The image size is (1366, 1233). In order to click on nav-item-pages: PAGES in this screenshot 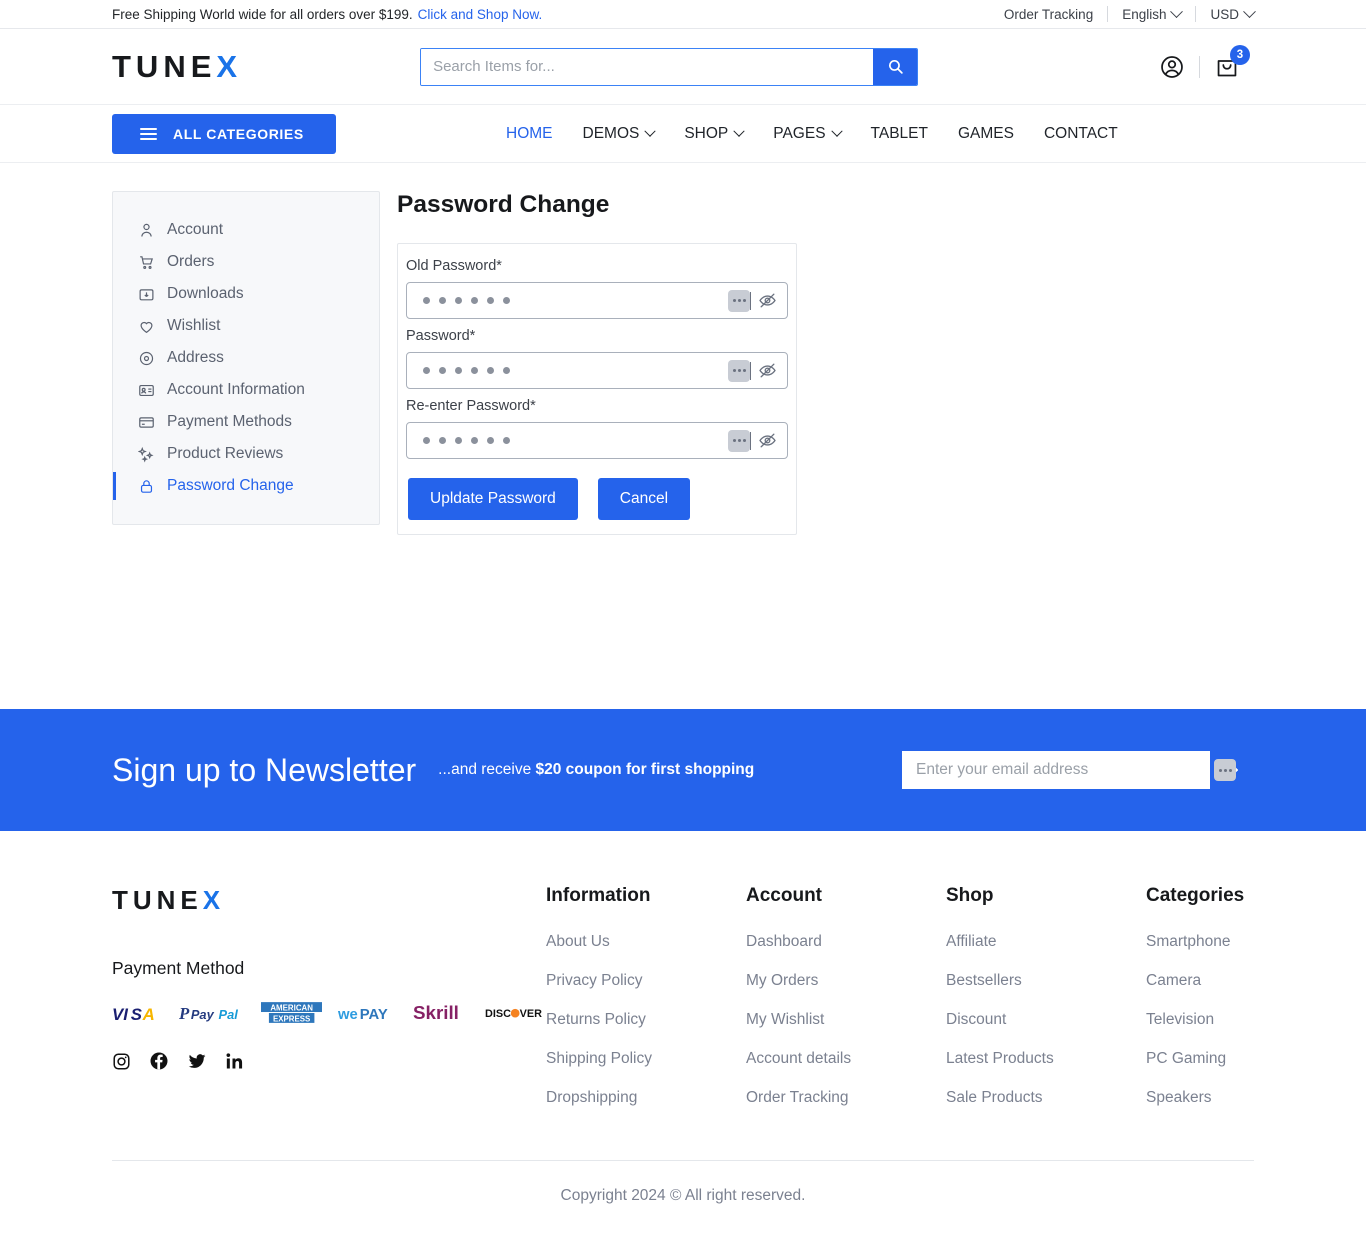, I will do `click(806, 134)`.